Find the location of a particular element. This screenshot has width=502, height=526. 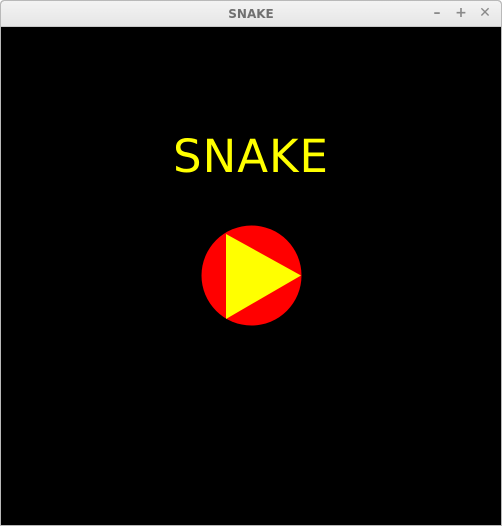

close-button: ✕ is located at coordinates (485, 13).